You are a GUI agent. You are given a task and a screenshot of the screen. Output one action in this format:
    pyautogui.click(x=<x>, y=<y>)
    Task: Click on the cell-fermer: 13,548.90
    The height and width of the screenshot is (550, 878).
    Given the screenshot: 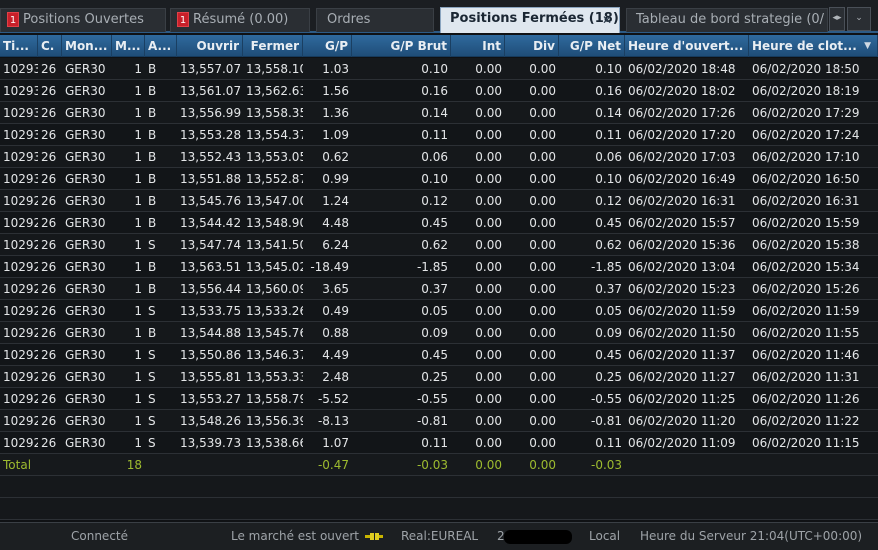 What is the action you would take?
    pyautogui.click(x=274, y=223)
    